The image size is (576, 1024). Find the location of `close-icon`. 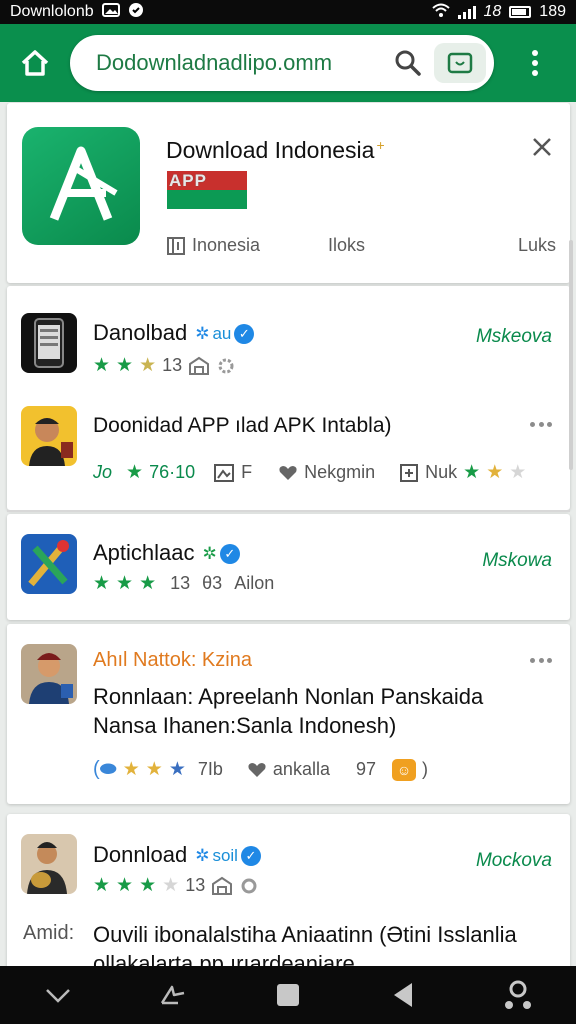

close-icon is located at coordinates (542, 147).